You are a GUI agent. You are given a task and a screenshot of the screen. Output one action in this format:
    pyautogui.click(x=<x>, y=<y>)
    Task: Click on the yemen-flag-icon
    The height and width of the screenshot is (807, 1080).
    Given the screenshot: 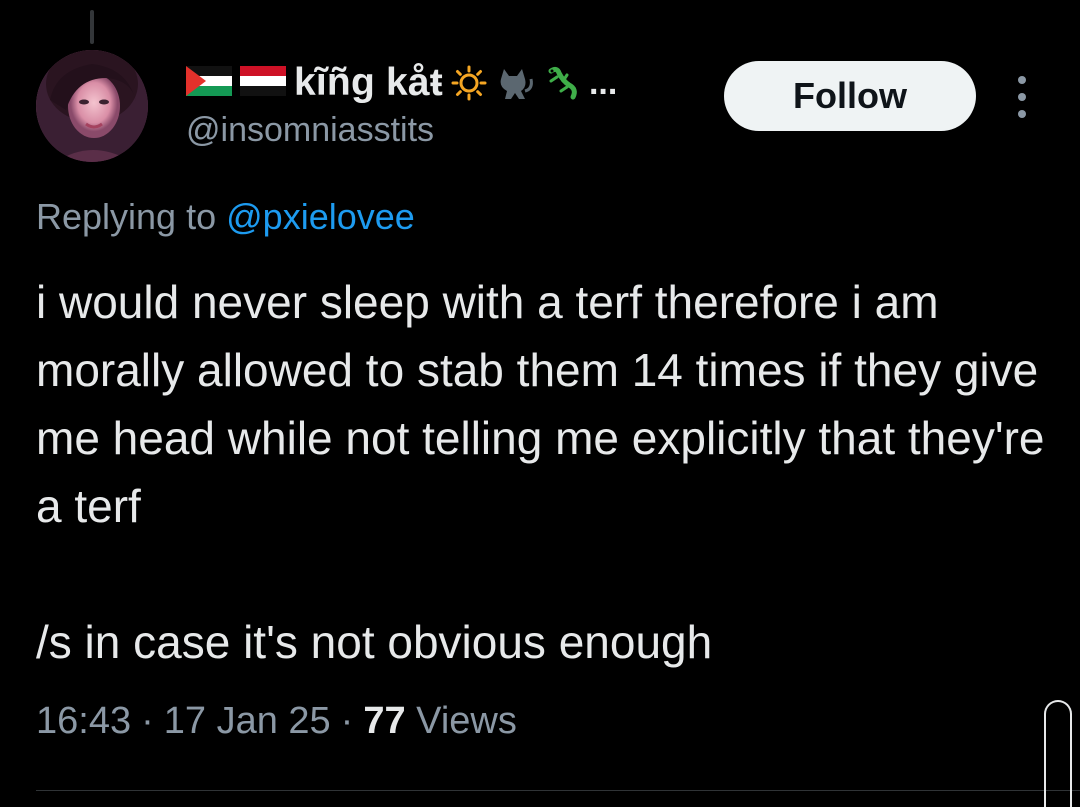 What is the action you would take?
    pyautogui.click(x=263, y=83)
    